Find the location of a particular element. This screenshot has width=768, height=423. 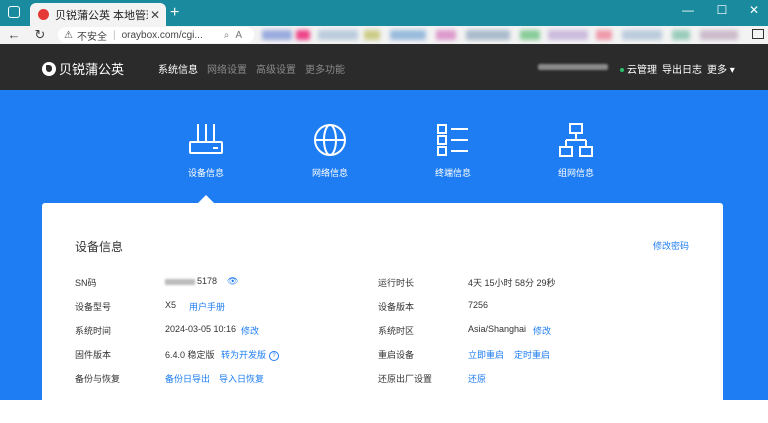

warning-icon: ⚠ is located at coordinates (68, 35).